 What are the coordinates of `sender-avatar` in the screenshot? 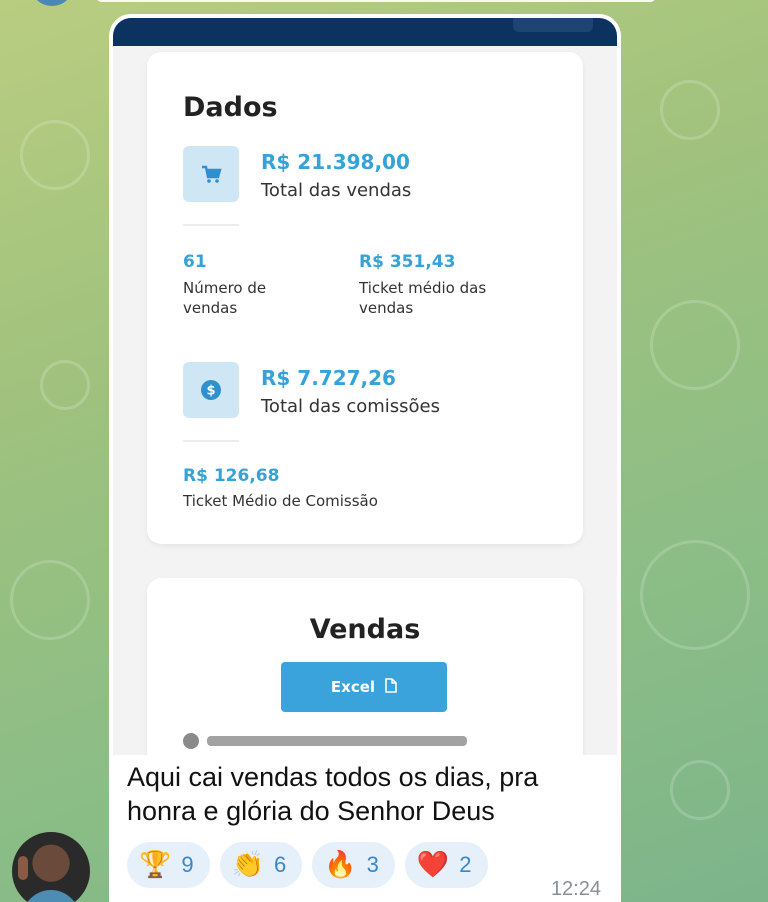 It's located at (51, 867).